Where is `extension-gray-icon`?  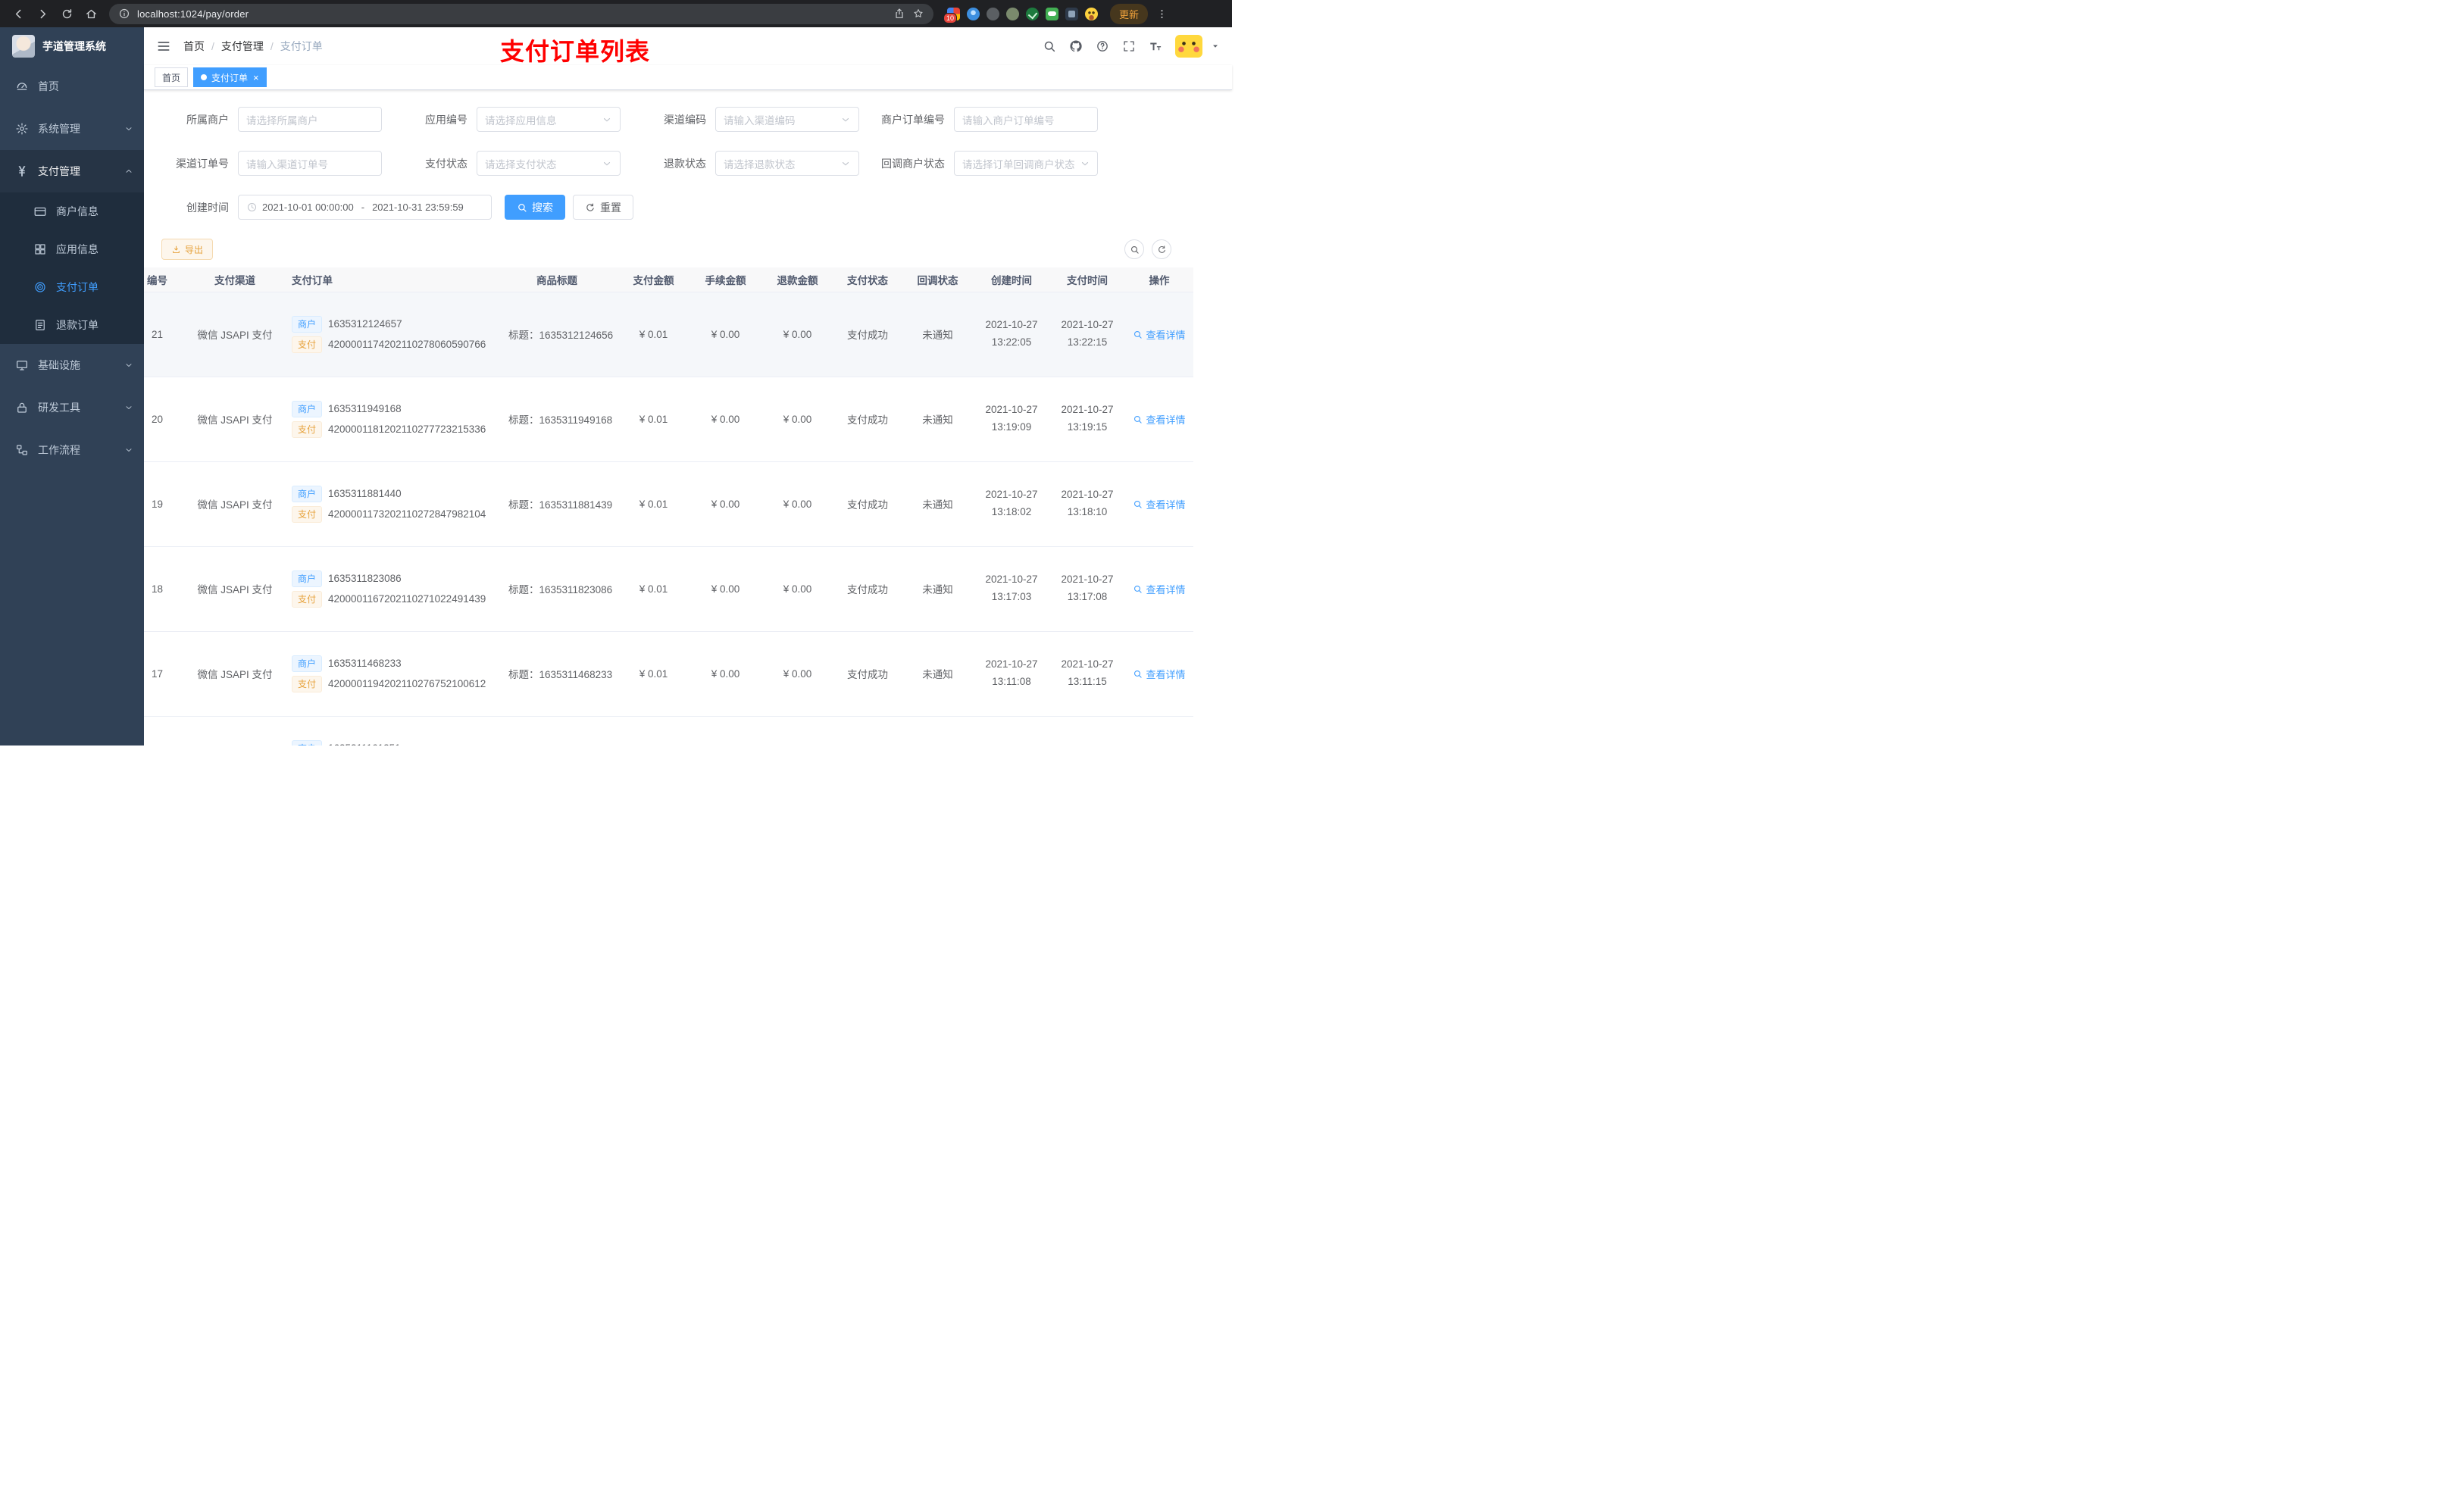
extension-gray-icon is located at coordinates (993, 13).